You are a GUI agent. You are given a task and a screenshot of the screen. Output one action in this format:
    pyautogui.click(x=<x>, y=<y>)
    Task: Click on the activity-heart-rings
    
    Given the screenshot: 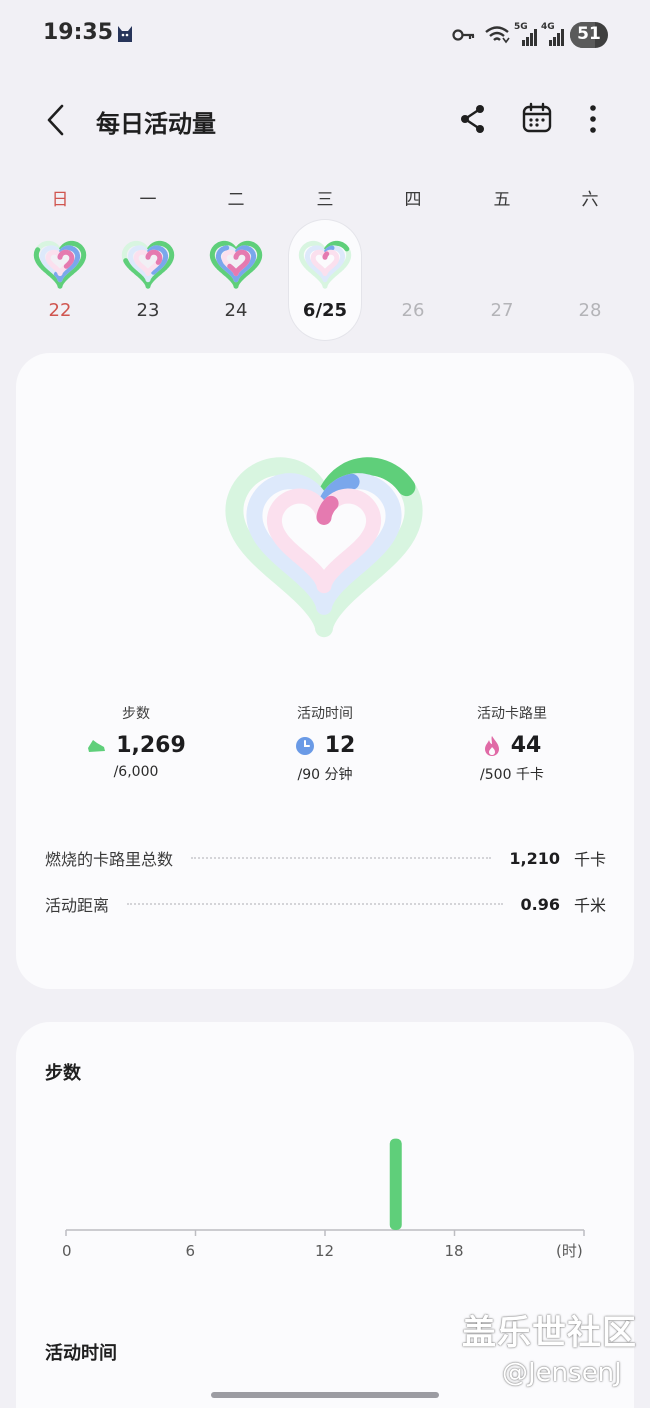 What is the action you would take?
    pyautogui.click(x=324, y=547)
    